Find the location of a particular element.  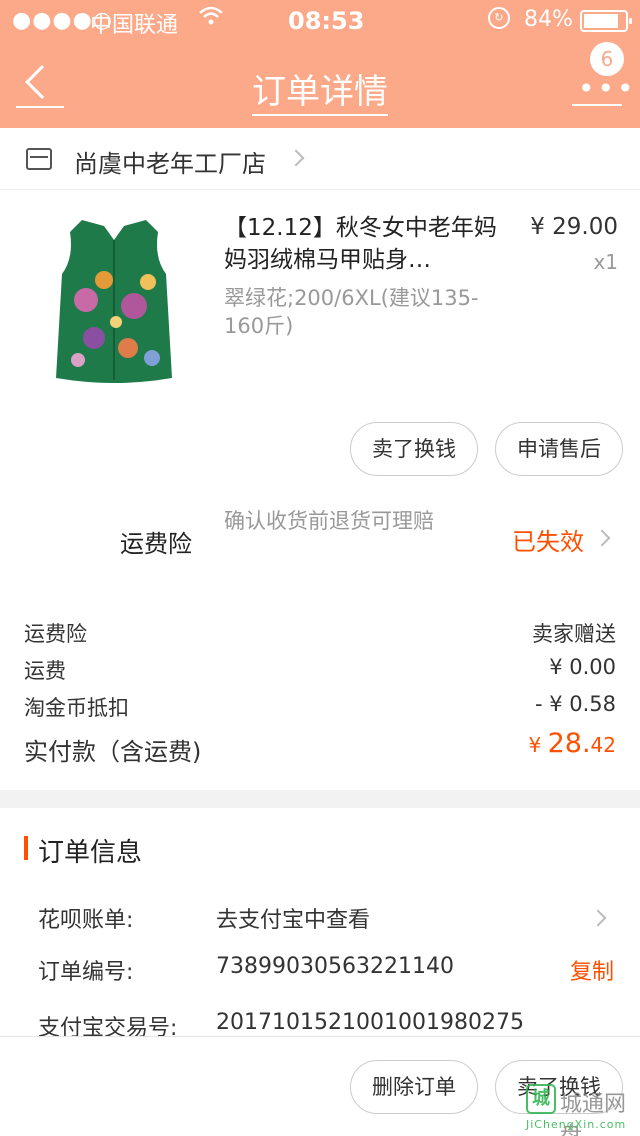

info-key: 花呗账单: is located at coordinates (86, 920).